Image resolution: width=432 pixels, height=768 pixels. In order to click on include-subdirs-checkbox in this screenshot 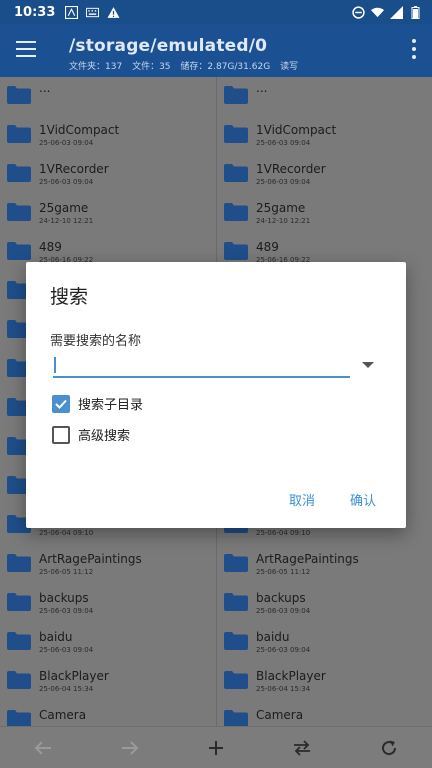, I will do `click(61, 403)`.